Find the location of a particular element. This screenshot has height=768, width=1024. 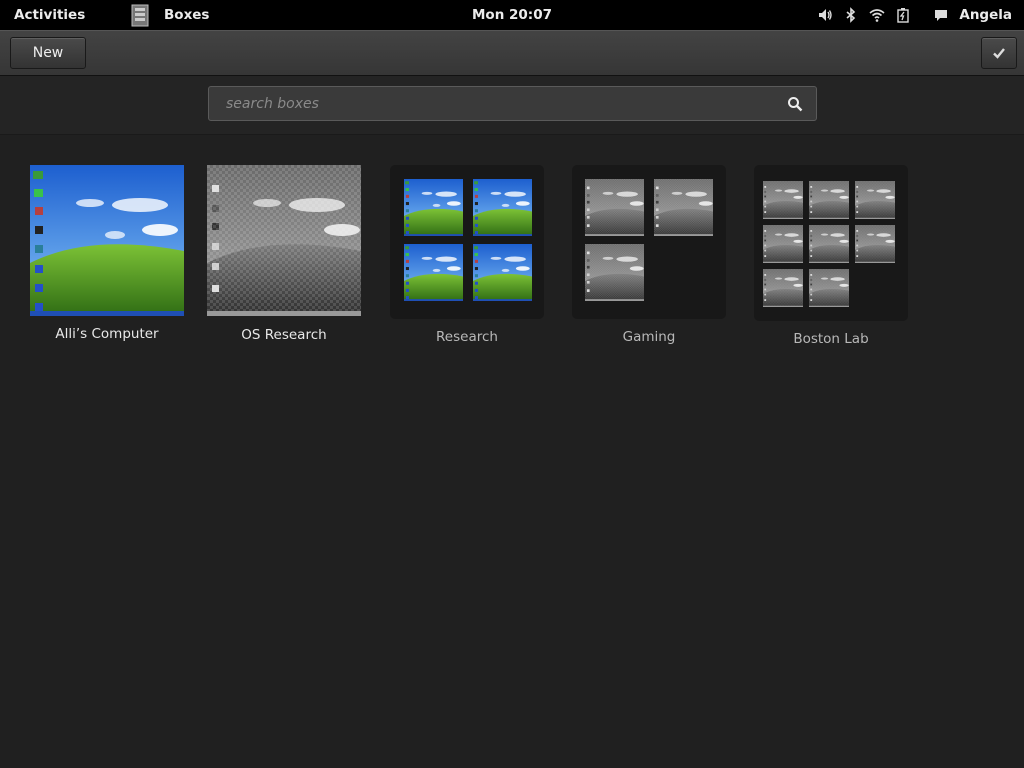

header-toolbar: New is located at coordinates (512, 53).